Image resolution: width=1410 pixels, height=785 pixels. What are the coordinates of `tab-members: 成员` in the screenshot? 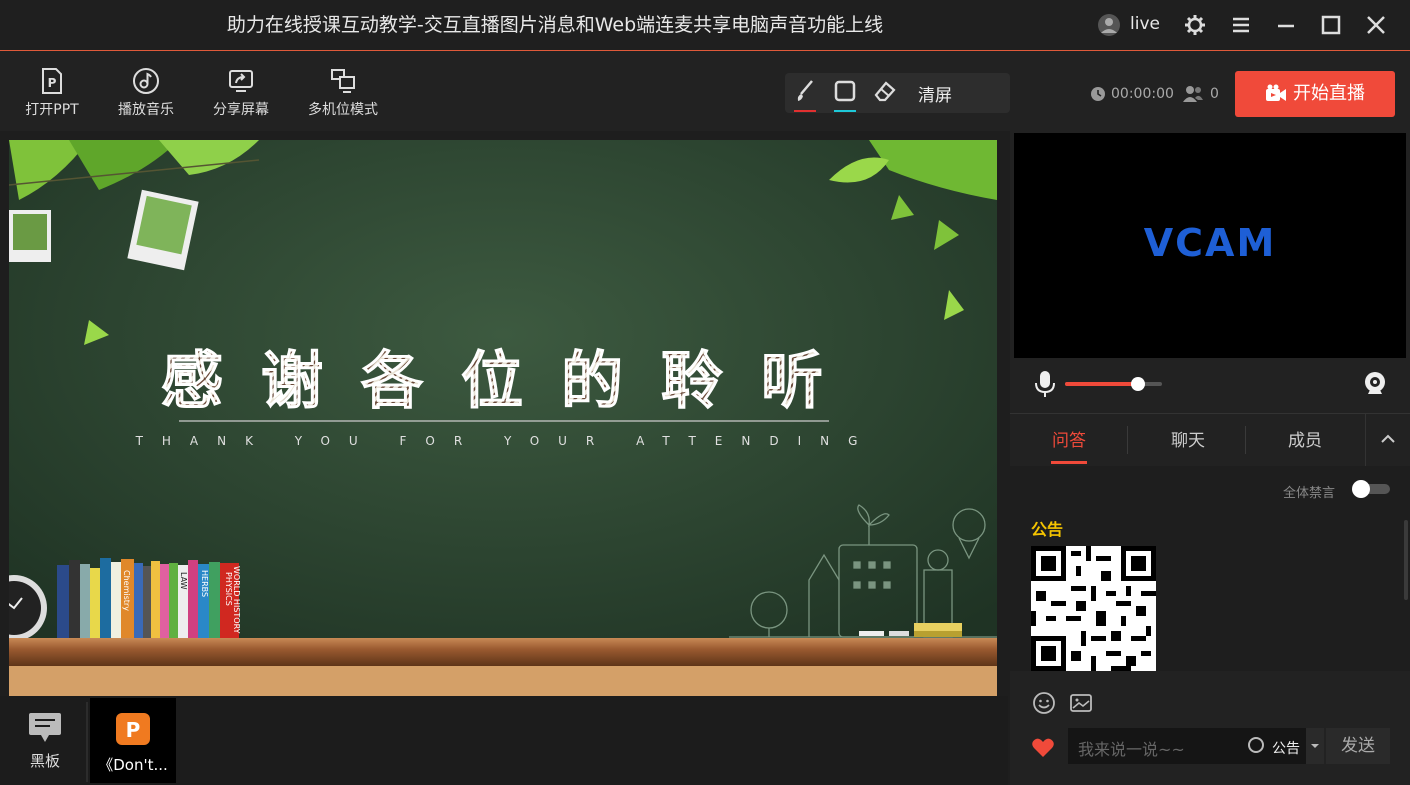 It's located at (1305, 438).